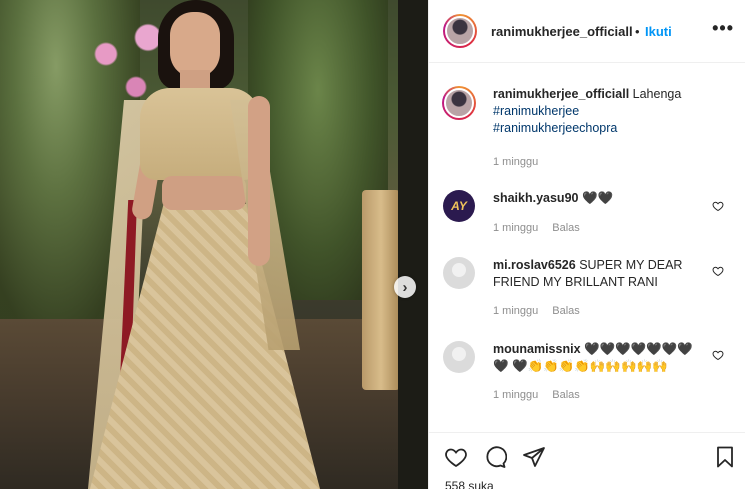 The image size is (745, 489). I want to click on caption-text: Lahenga, so click(657, 94).